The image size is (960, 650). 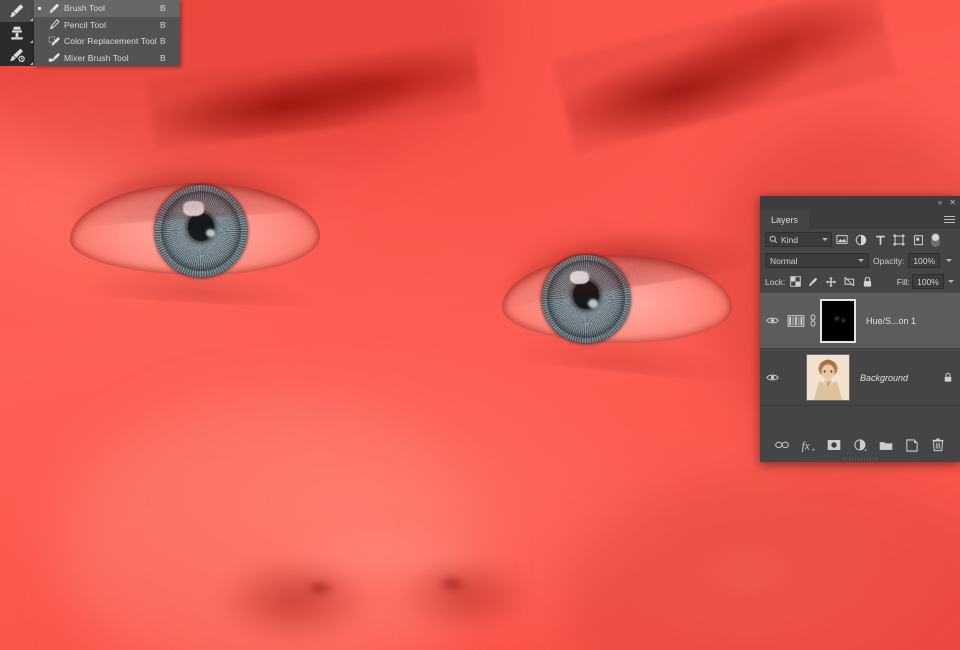 What do you see at coordinates (85, 24) in the screenshot?
I see `flyout-label: Pencil Tool` at bounding box center [85, 24].